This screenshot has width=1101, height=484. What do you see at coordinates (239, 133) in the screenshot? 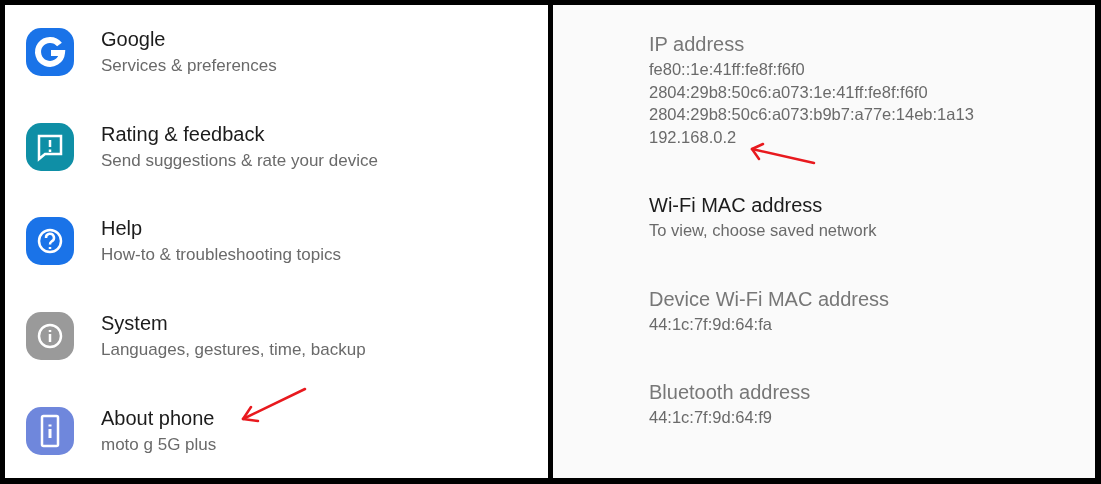
I see `setting-title: Rating & feedback` at bounding box center [239, 133].